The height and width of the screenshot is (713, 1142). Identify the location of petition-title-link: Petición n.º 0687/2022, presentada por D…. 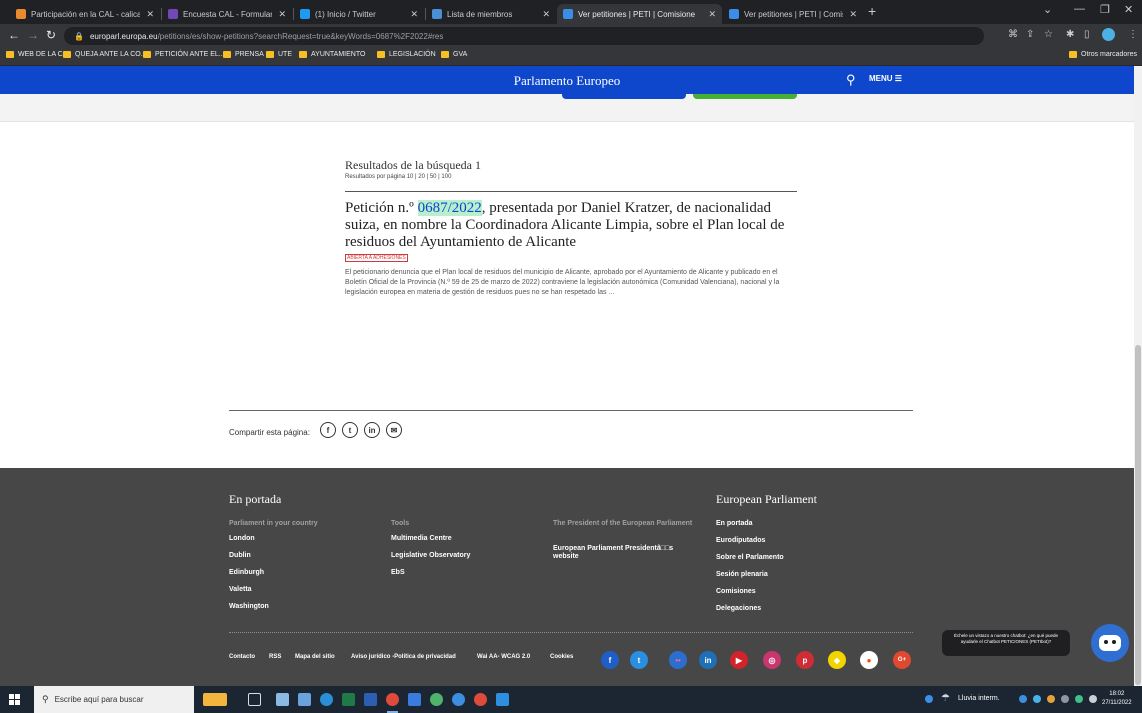
(565, 225).